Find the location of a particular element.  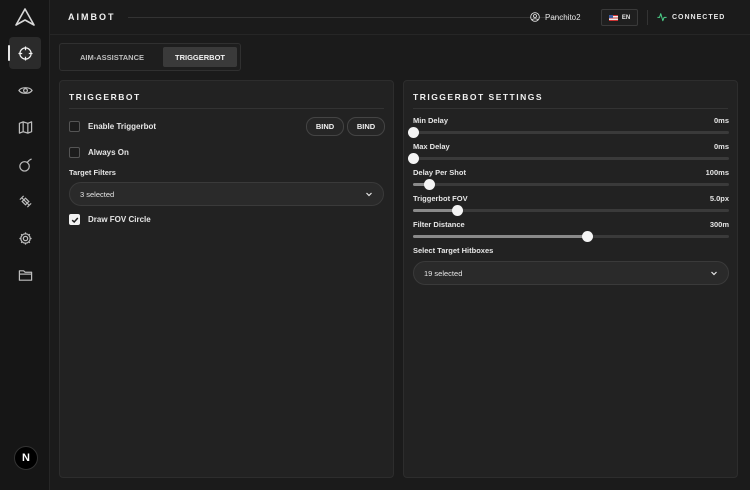

filter-distance-slider: Filter Distance 300m is located at coordinates (571, 232).